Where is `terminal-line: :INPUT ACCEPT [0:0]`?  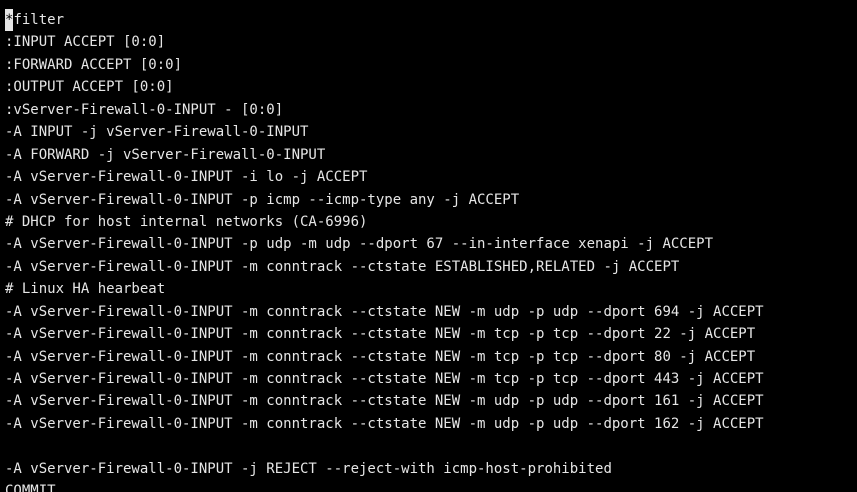 terminal-line: :INPUT ACCEPT [0:0] is located at coordinates (85, 42).